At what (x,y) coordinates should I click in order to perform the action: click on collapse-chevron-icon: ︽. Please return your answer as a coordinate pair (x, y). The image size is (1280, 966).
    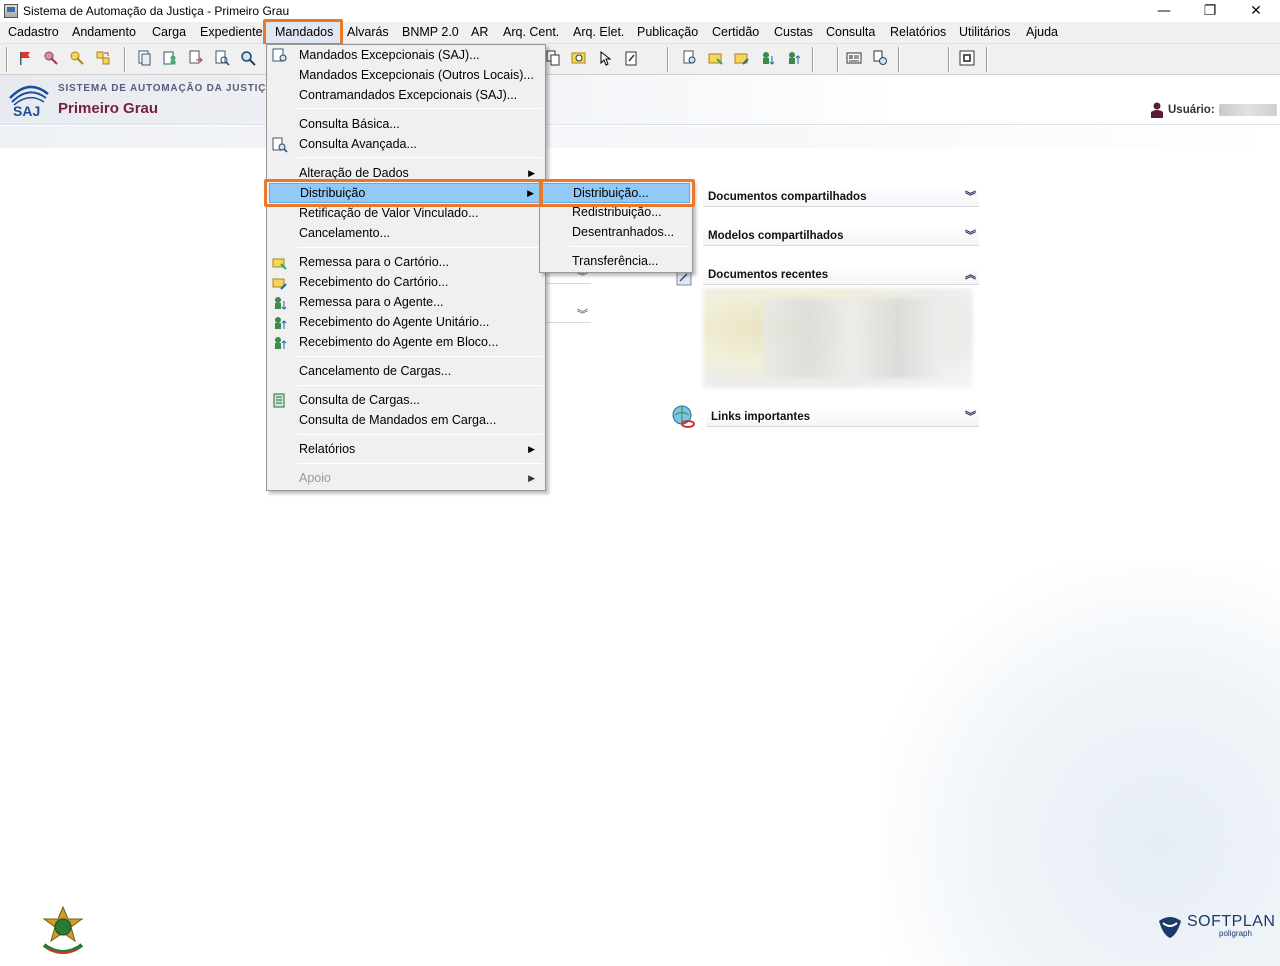
    Looking at the image, I should click on (970, 275).